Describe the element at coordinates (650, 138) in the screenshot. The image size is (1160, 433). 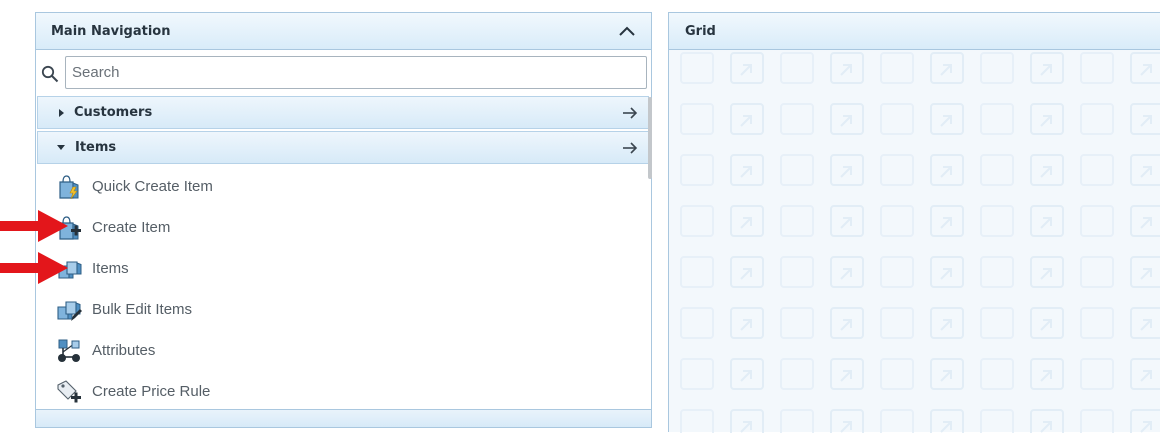
I see `navigation-scrollbar` at that location.